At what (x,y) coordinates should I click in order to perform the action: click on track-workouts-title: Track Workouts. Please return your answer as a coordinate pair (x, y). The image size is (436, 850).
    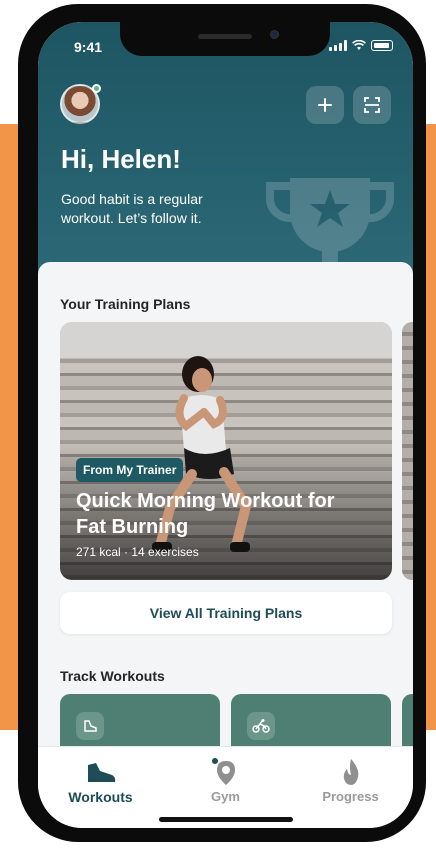
    Looking at the image, I should click on (112, 676).